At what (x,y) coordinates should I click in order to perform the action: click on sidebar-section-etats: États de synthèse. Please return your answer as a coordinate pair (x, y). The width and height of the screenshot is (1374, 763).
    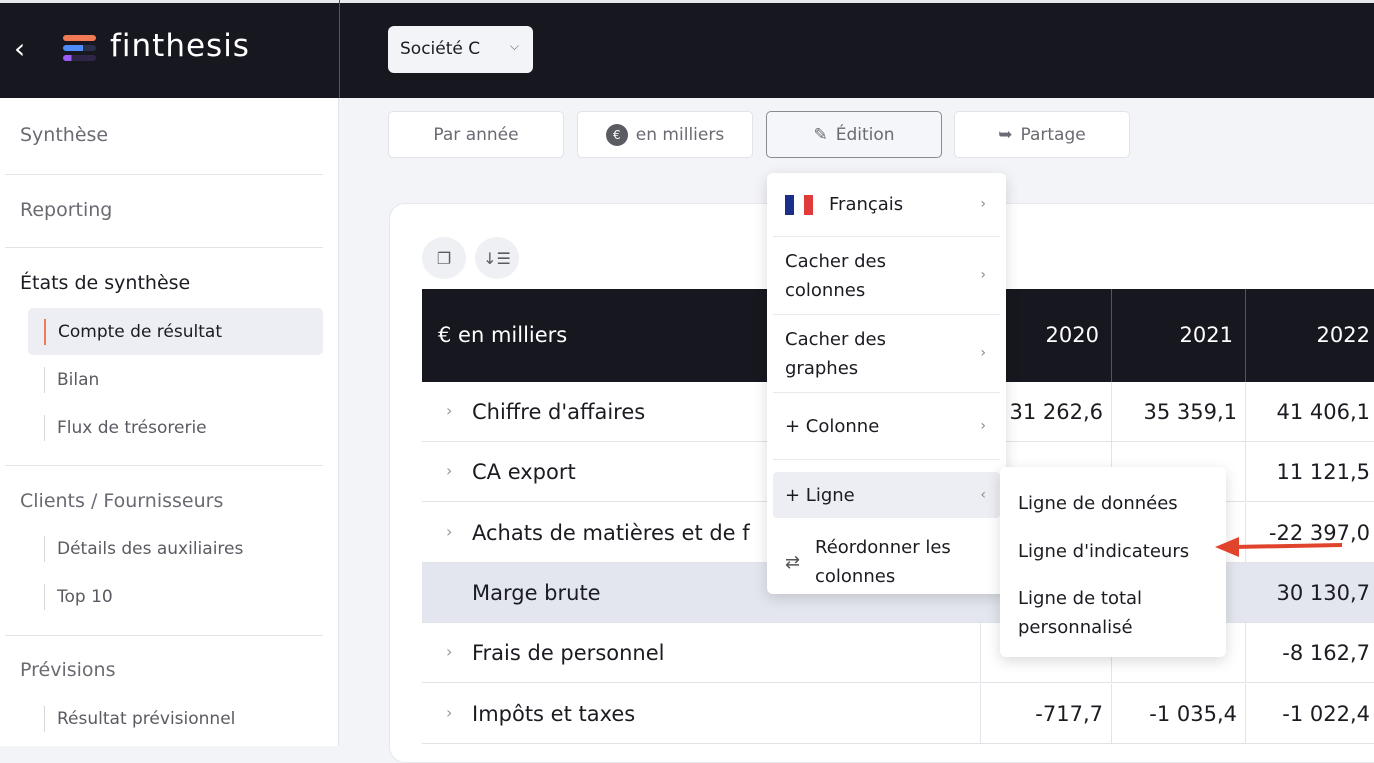
    Looking at the image, I should click on (105, 283).